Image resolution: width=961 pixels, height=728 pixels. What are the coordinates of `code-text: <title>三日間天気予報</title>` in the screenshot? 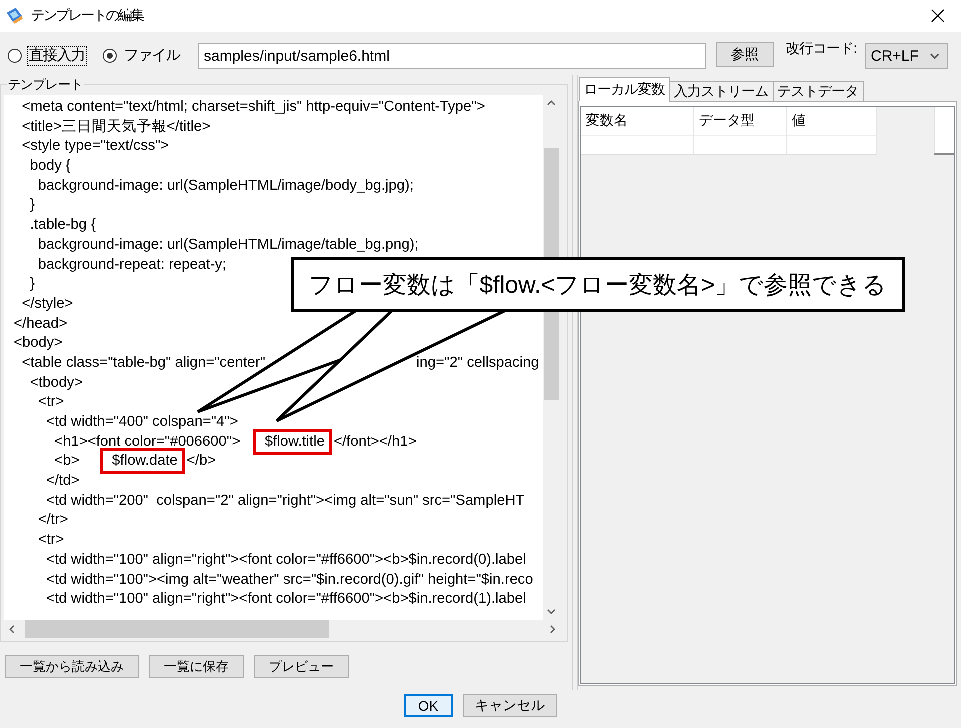 It's located at (116, 126).